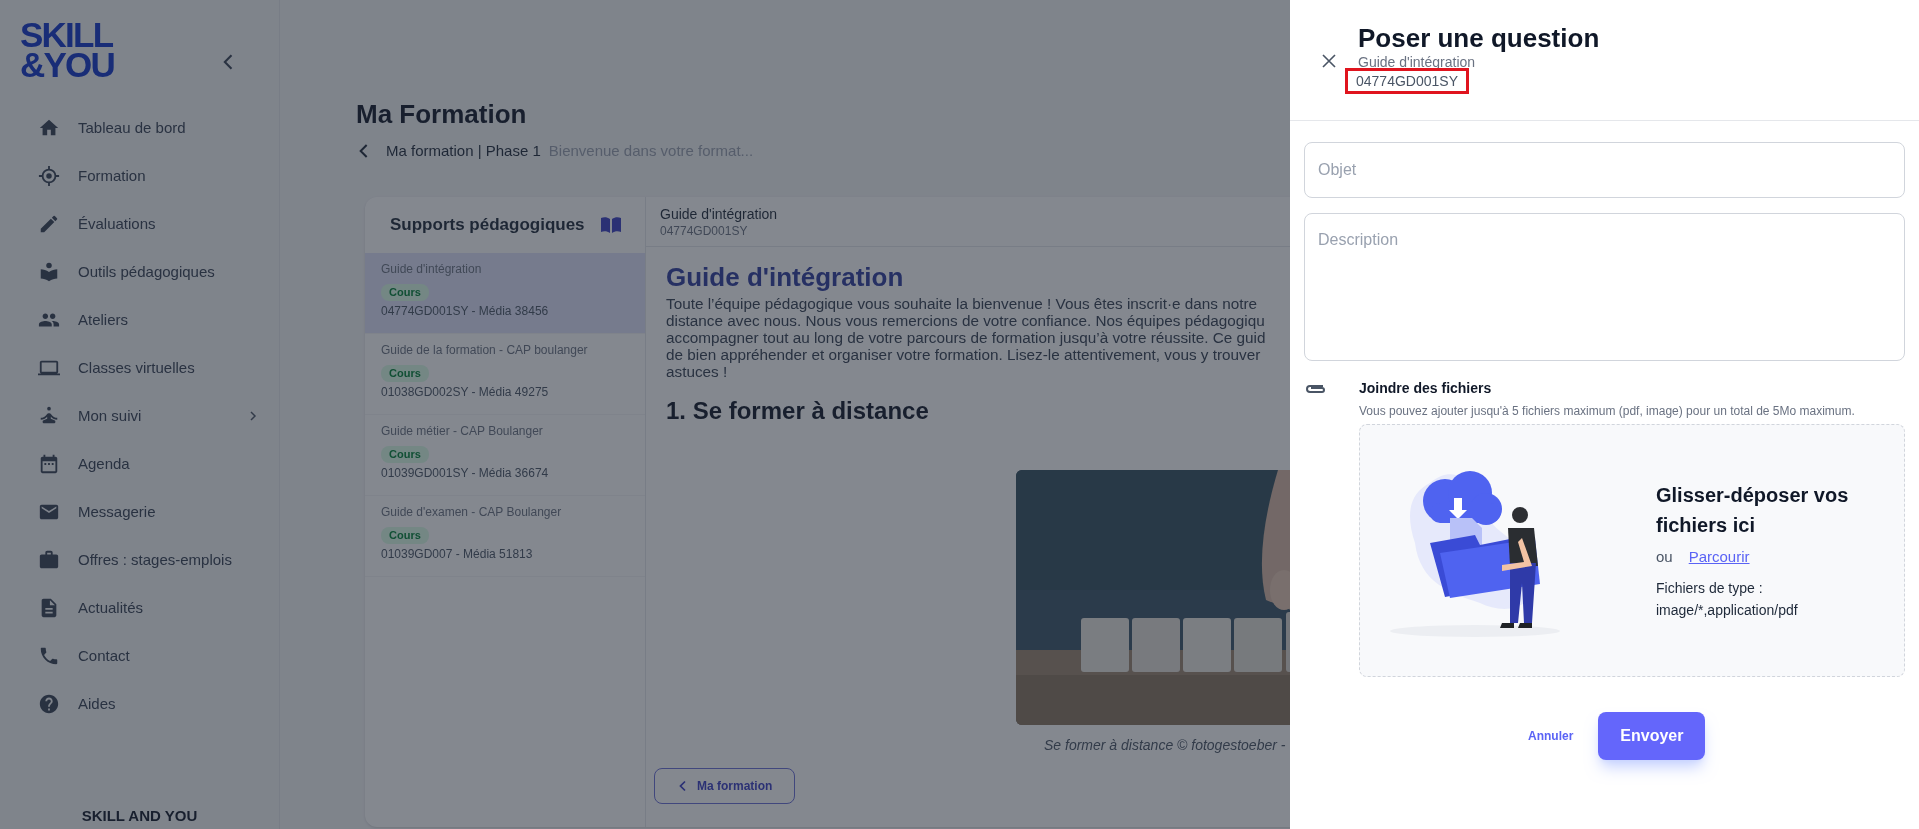  What do you see at coordinates (148, 608) in the screenshot?
I see `nav-item: Actualités` at bounding box center [148, 608].